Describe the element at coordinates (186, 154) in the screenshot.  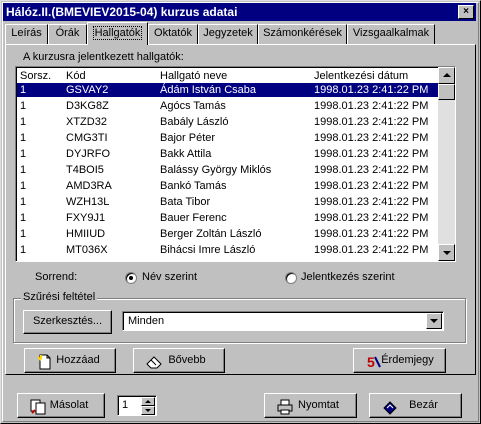
I see `cell-nev: Bakk Attila` at that location.